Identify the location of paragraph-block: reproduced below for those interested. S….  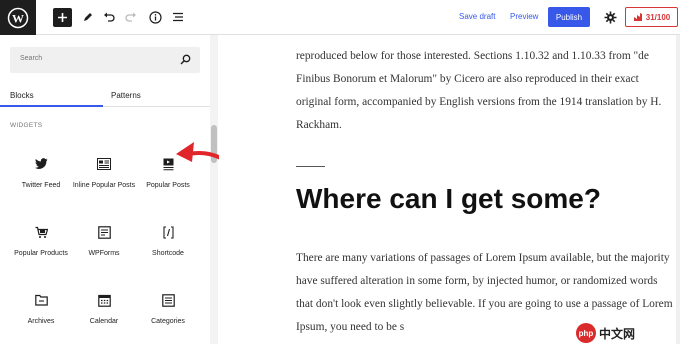
(486, 91).